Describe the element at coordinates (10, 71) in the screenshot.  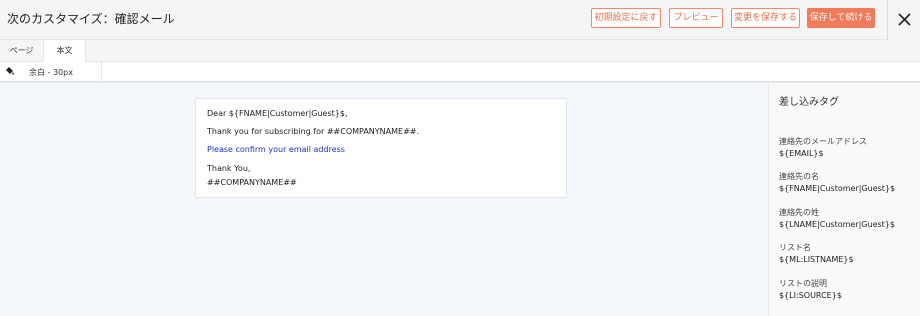
I see `paint-bucket-icon` at that location.